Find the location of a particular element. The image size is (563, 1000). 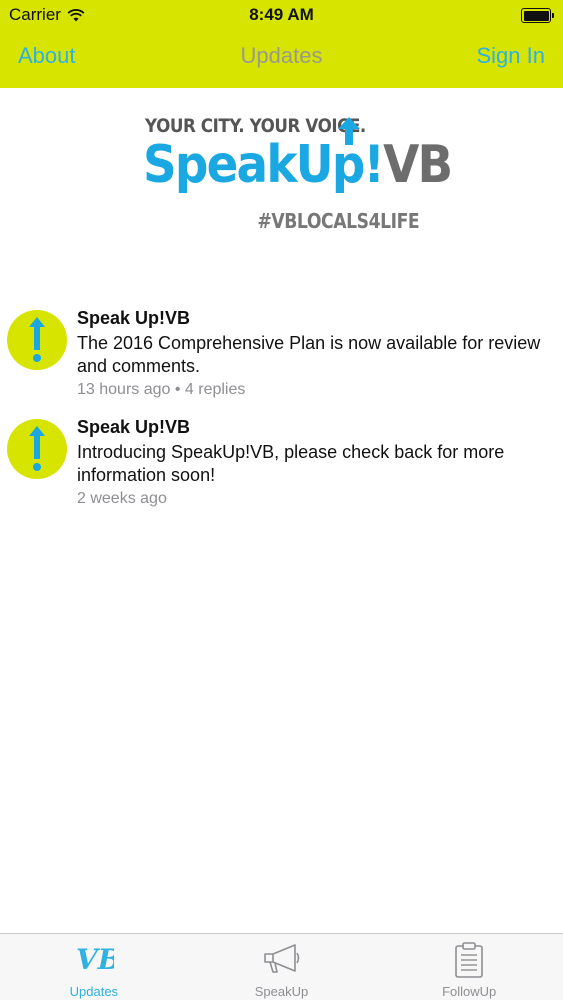

post-meta: 2 weeks ago is located at coordinates (122, 498).